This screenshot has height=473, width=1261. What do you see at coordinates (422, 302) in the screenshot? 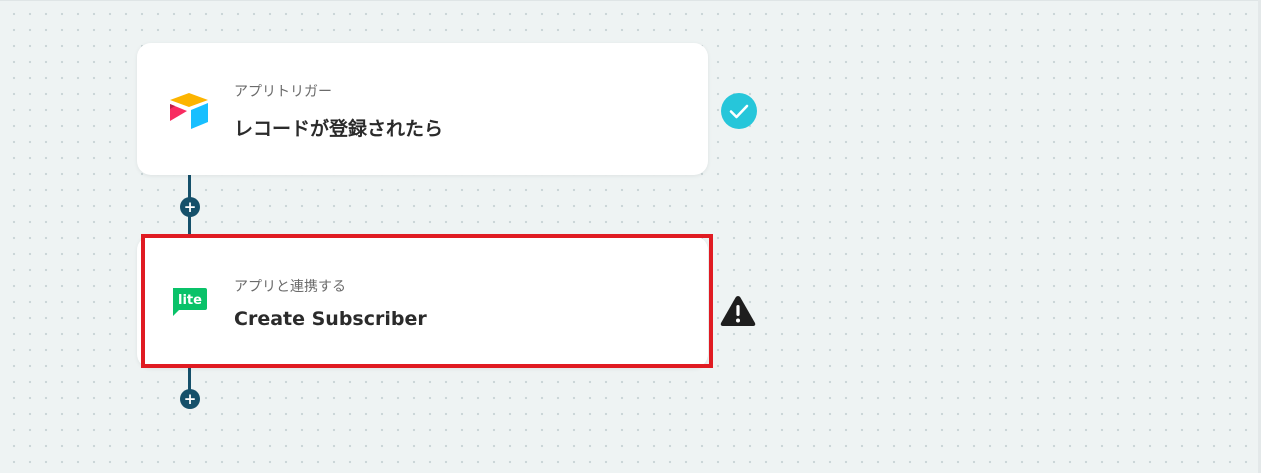
I see `action-step-card: lite アプリと連携する Create Subscriber` at bounding box center [422, 302].